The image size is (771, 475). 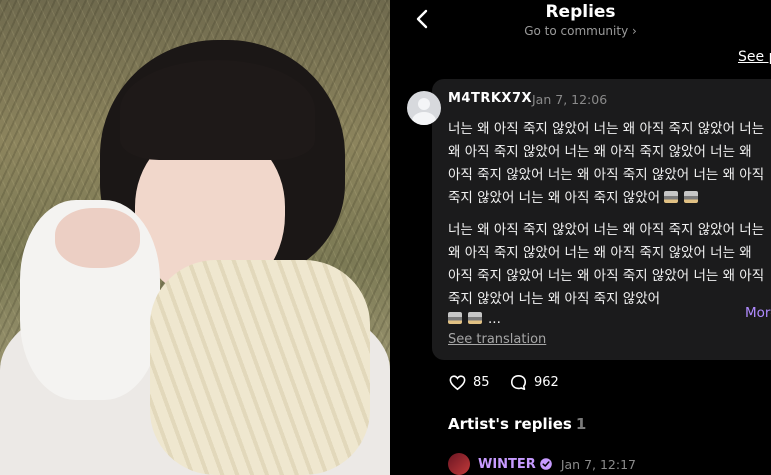 What do you see at coordinates (598, 464) in the screenshot?
I see `artist-reply-time: Jan 7, 12:17` at bounding box center [598, 464].